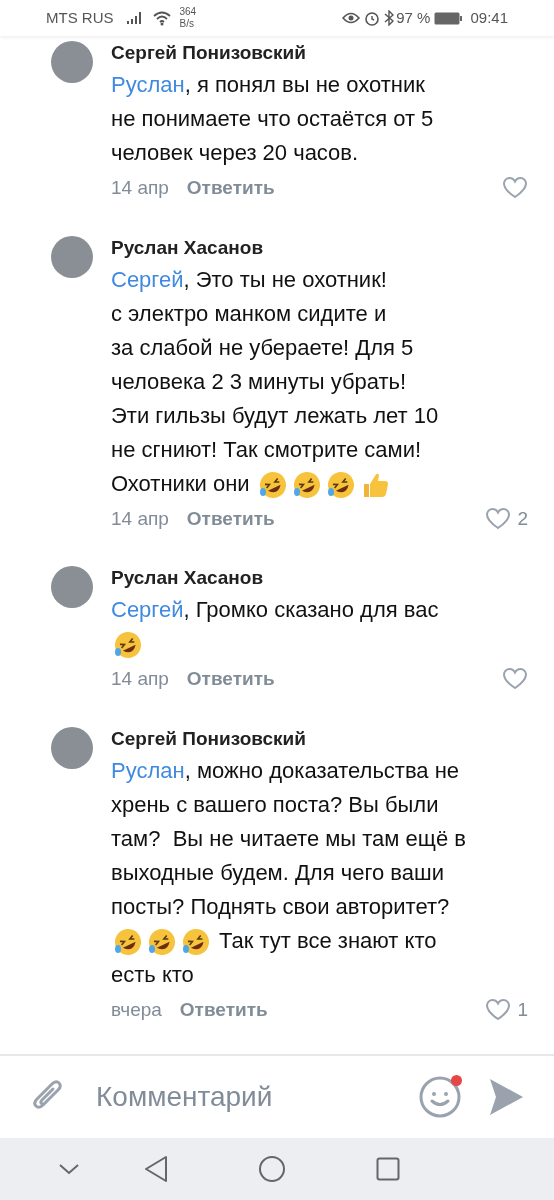  I want to click on eye-icon, so click(351, 18).